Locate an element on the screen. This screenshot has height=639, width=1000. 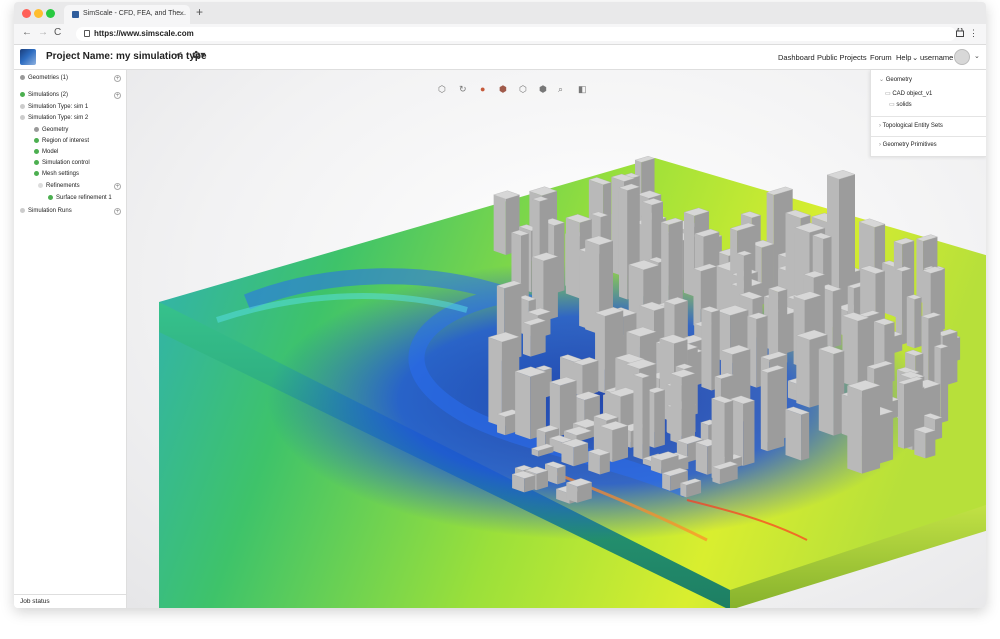
tree-label: Refinements is located at coordinates (63, 186).